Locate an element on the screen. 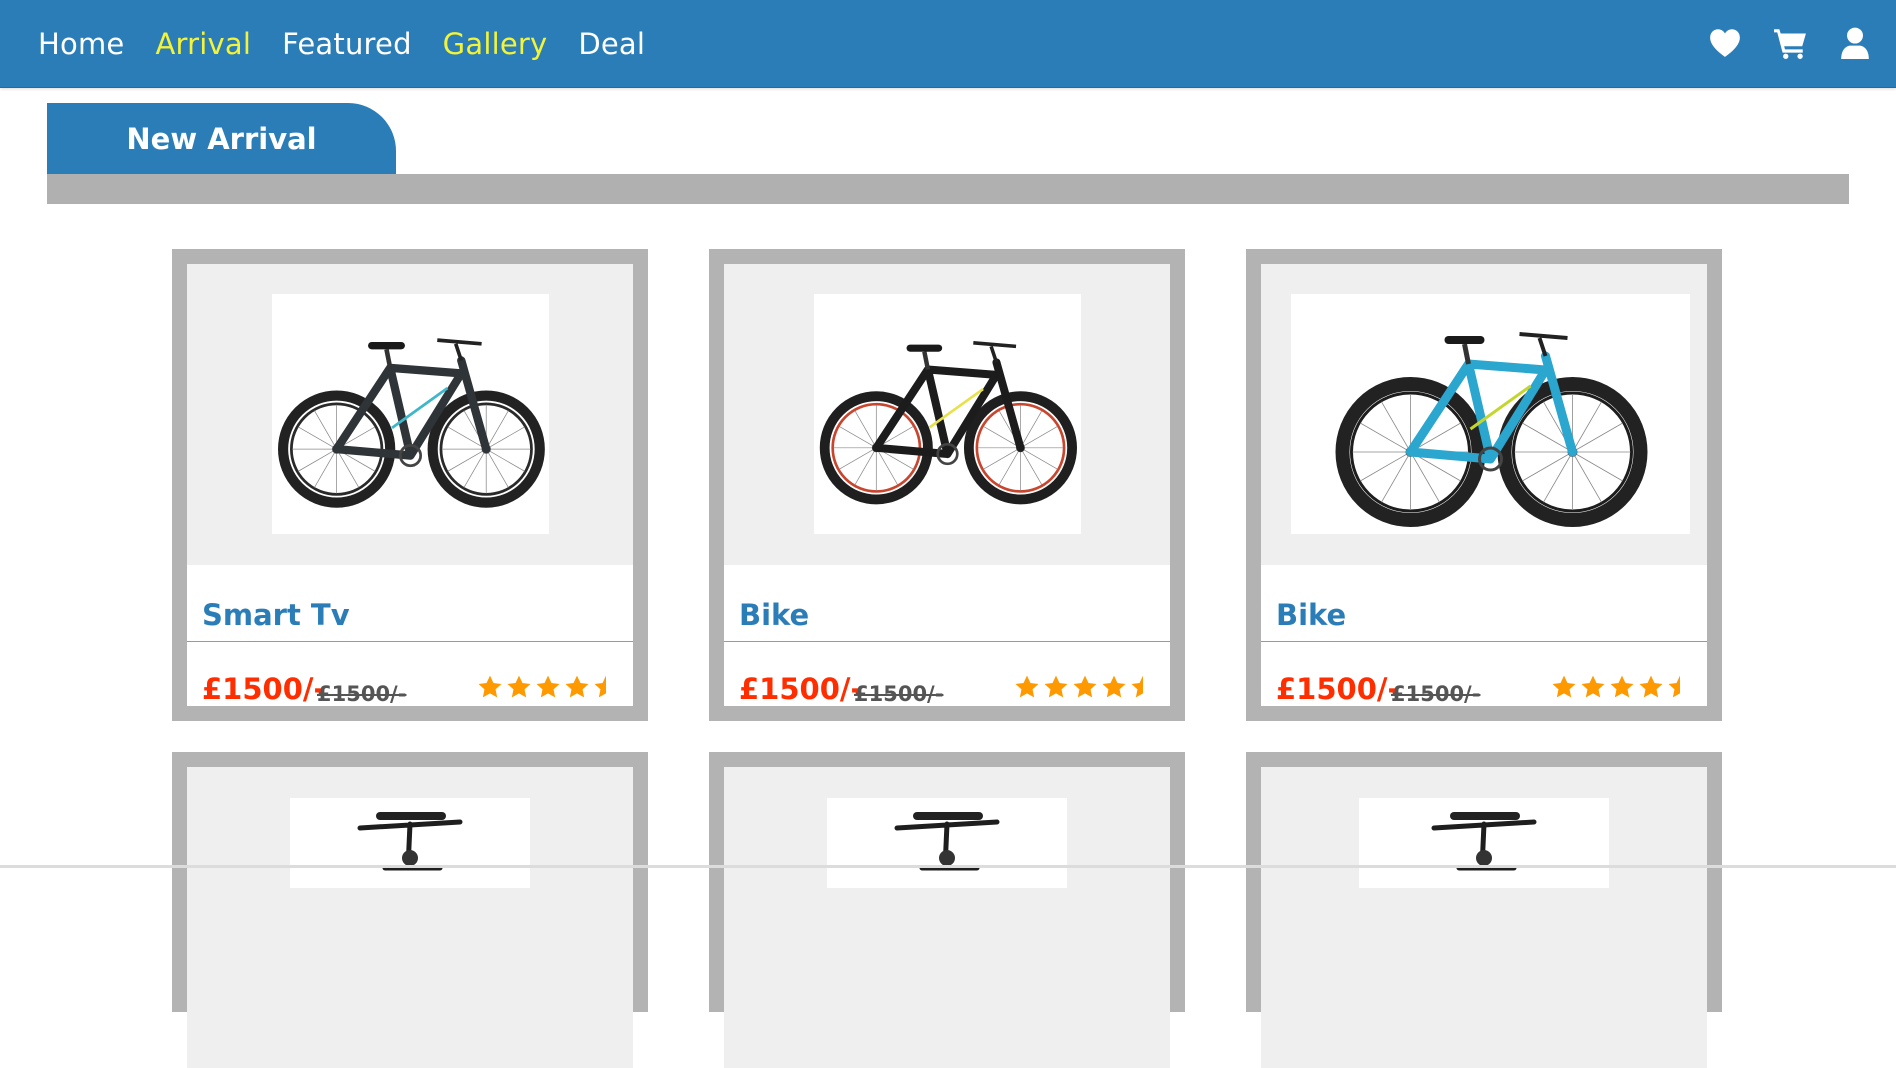 The height and width of the screenshot is (1068, 1896). cart-icon is located at coordinates (1790, 43).